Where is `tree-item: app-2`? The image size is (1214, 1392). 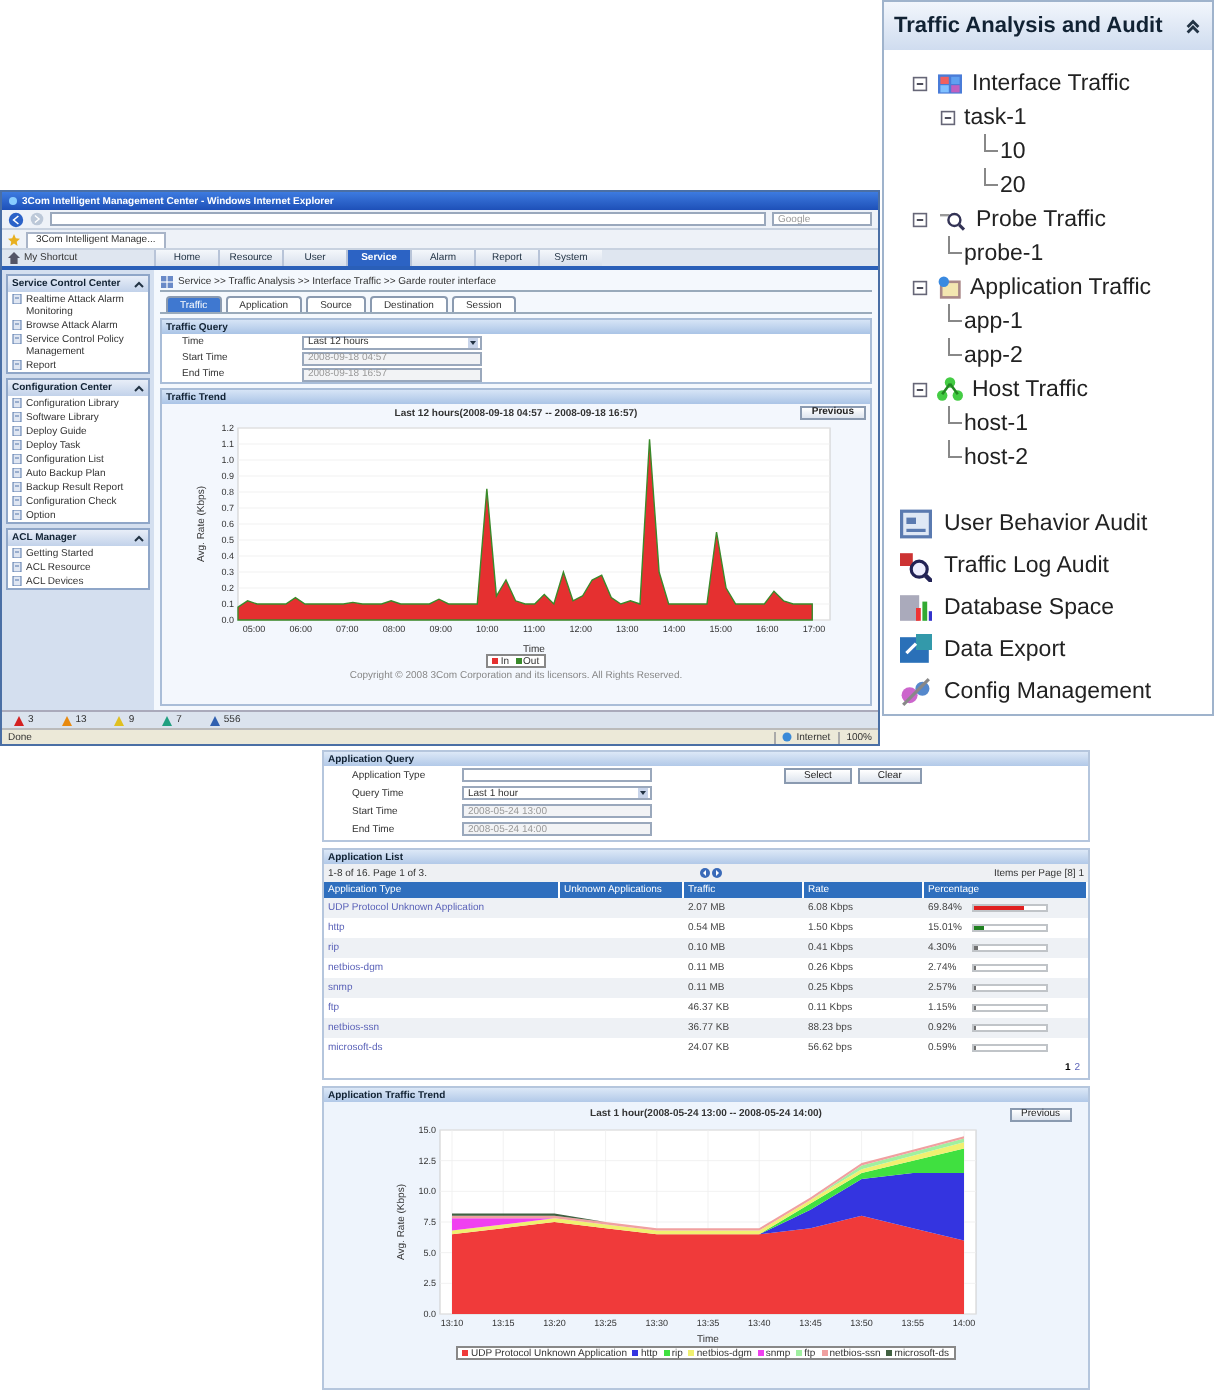
tree-item: app-2 is located at coordinates (993, 355).